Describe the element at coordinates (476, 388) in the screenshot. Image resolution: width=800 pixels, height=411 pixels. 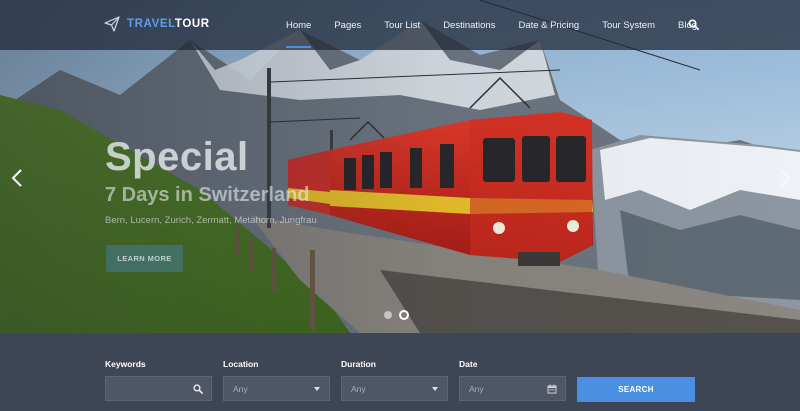
I see `date-value: Any` at that location.